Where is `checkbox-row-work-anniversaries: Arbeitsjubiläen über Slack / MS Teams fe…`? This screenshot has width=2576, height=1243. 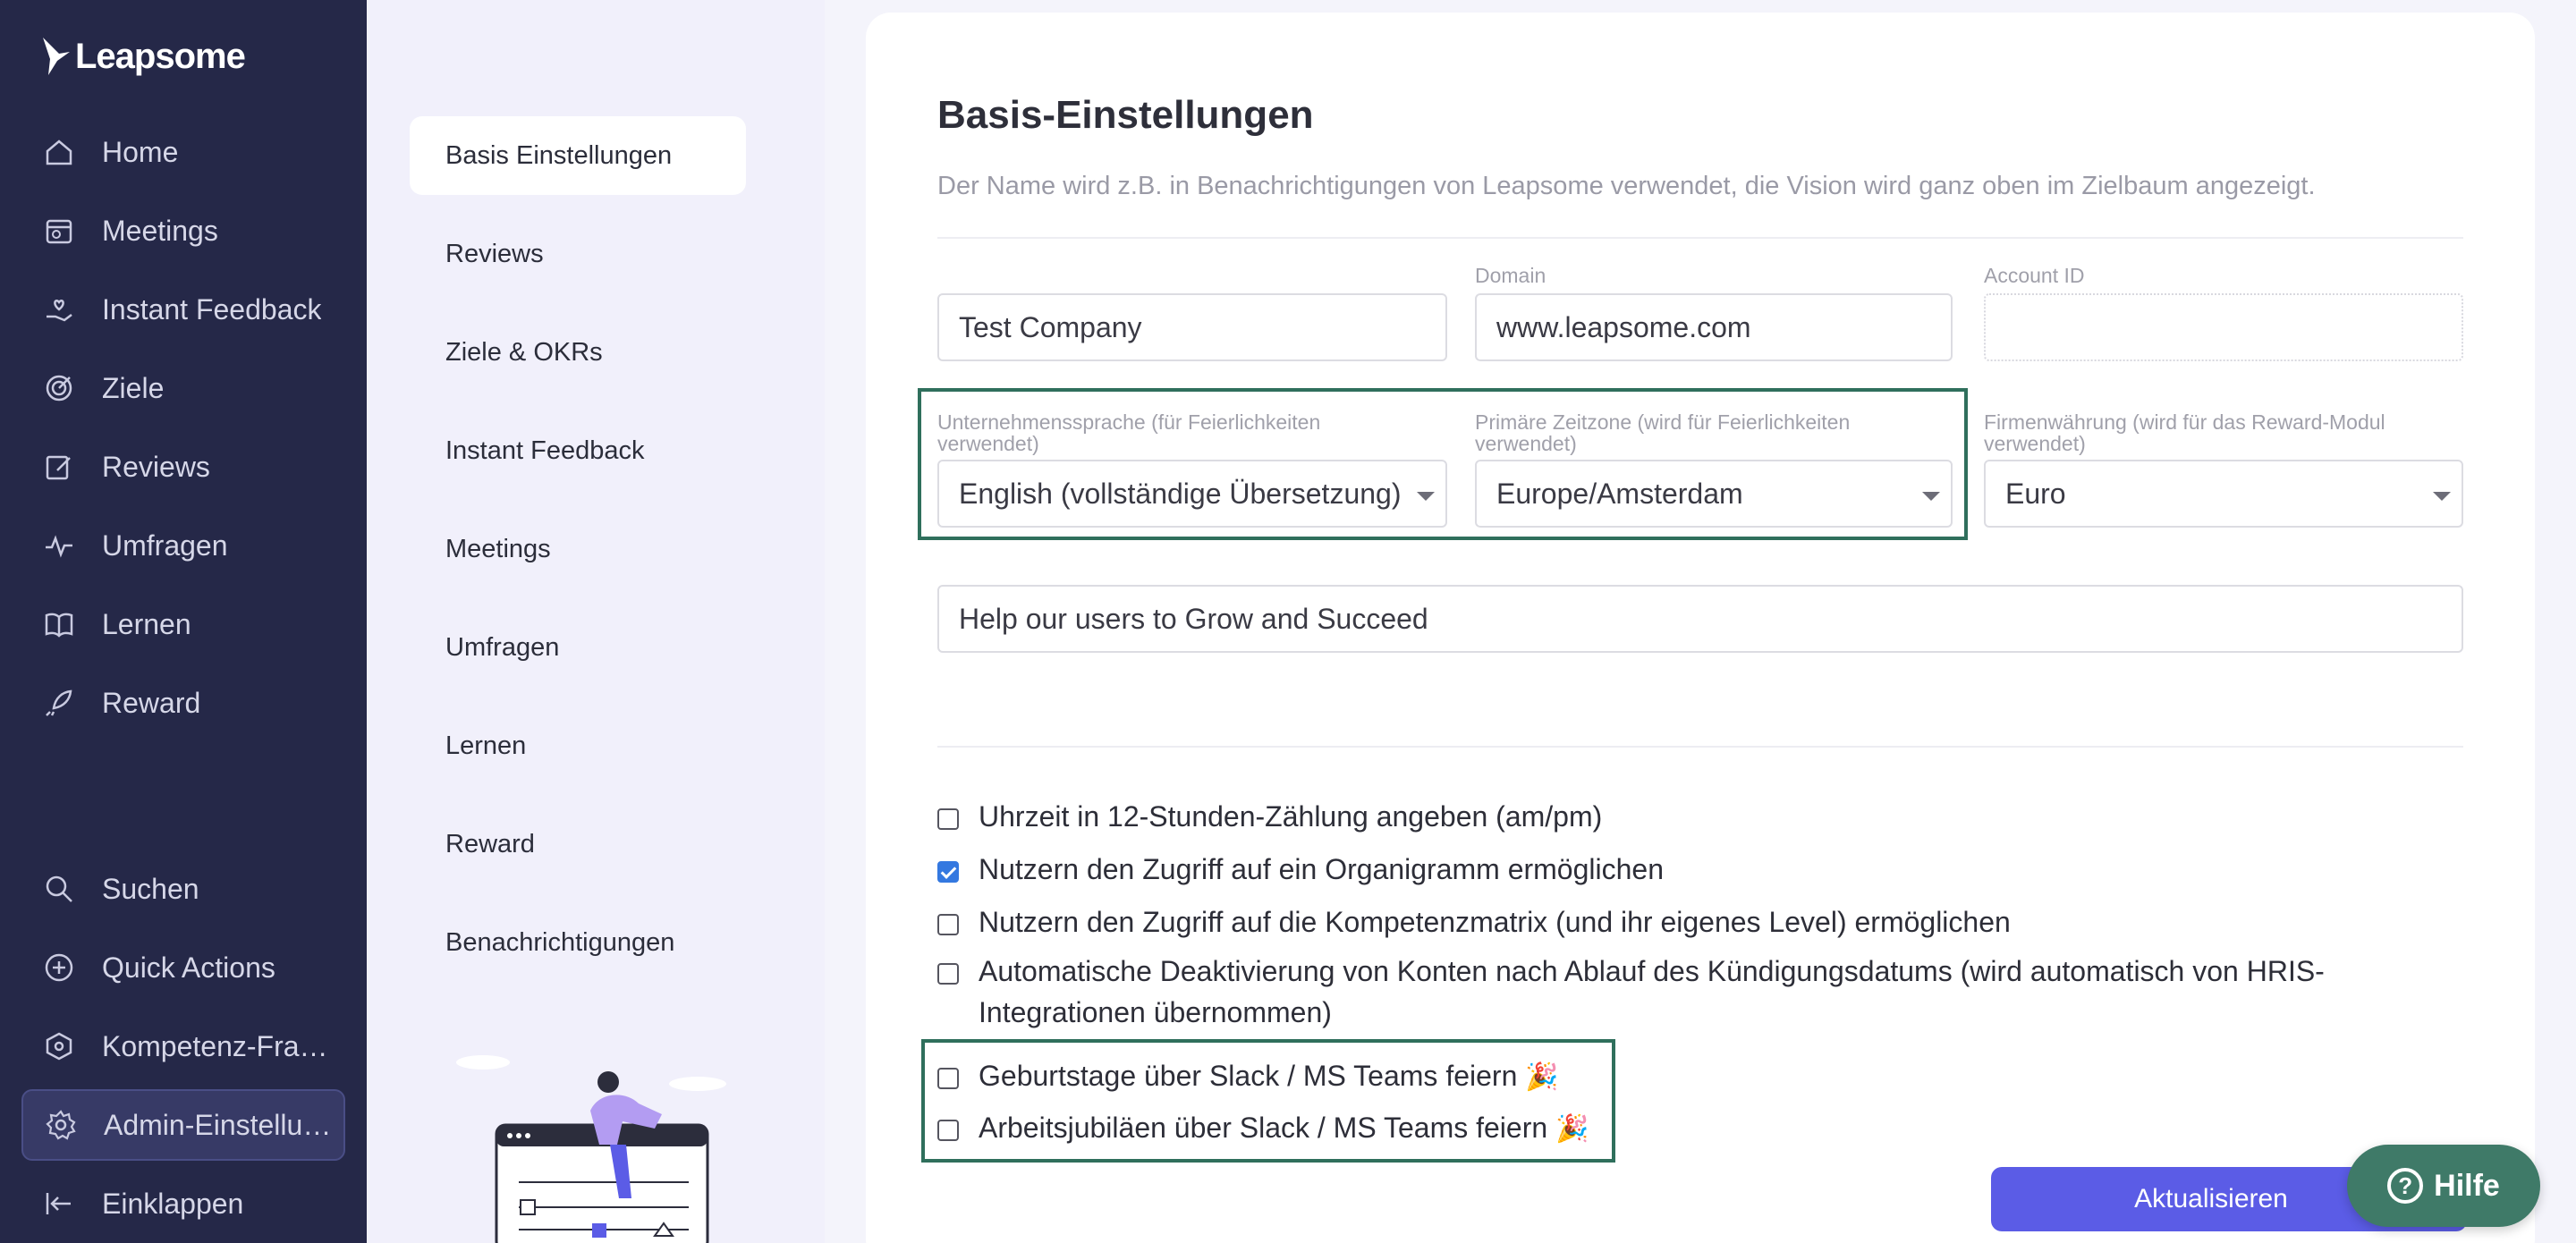
checkbox-row-work-anniversaries: Arbeitsjubiläen über Slack / MS Teams fe… is located at coordinates (1263, 1131).